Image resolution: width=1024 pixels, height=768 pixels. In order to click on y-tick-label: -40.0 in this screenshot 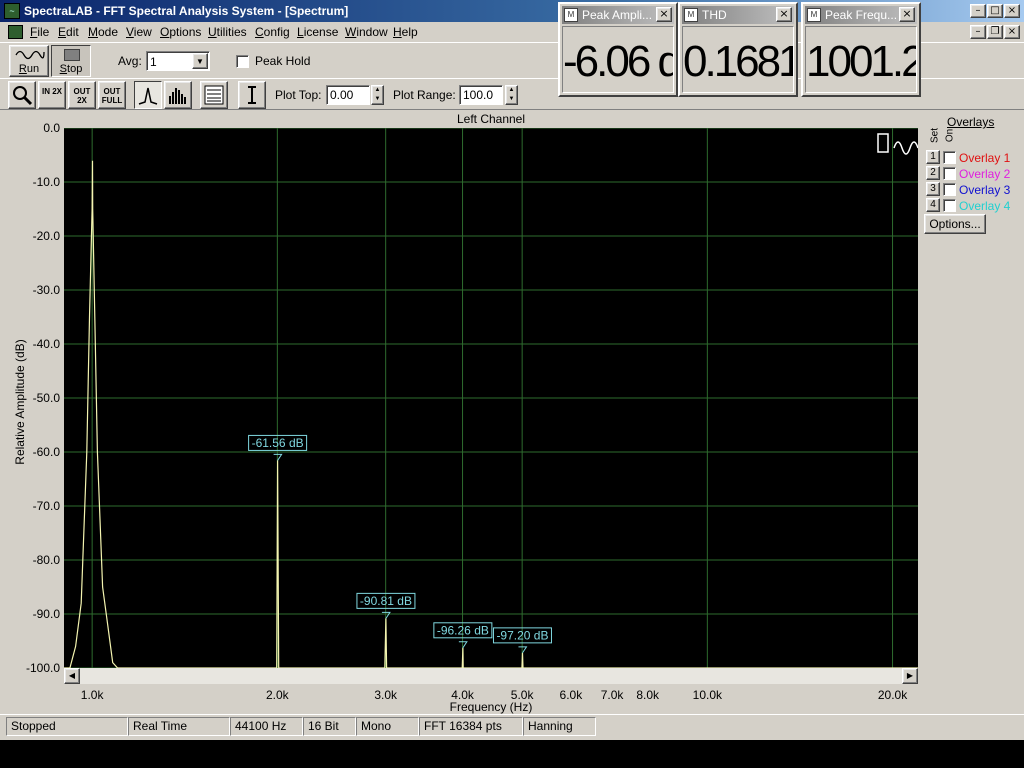, I will do `click(46, 344)`.